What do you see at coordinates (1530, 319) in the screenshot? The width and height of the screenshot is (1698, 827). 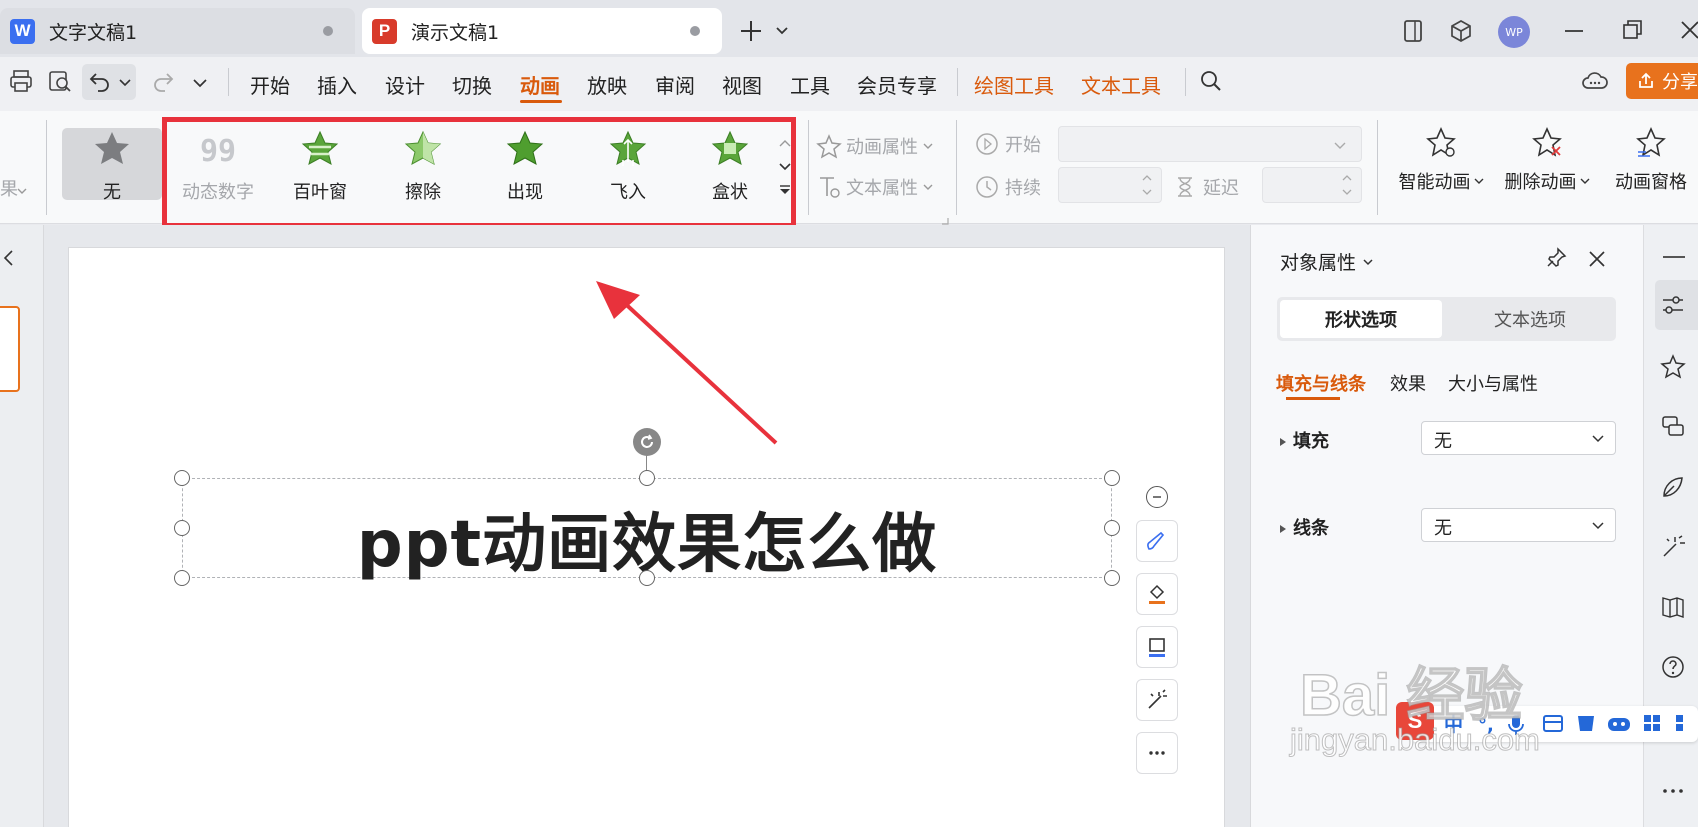 I see `text-options-tab: 文本选项` at bounding box center [1530, 319].